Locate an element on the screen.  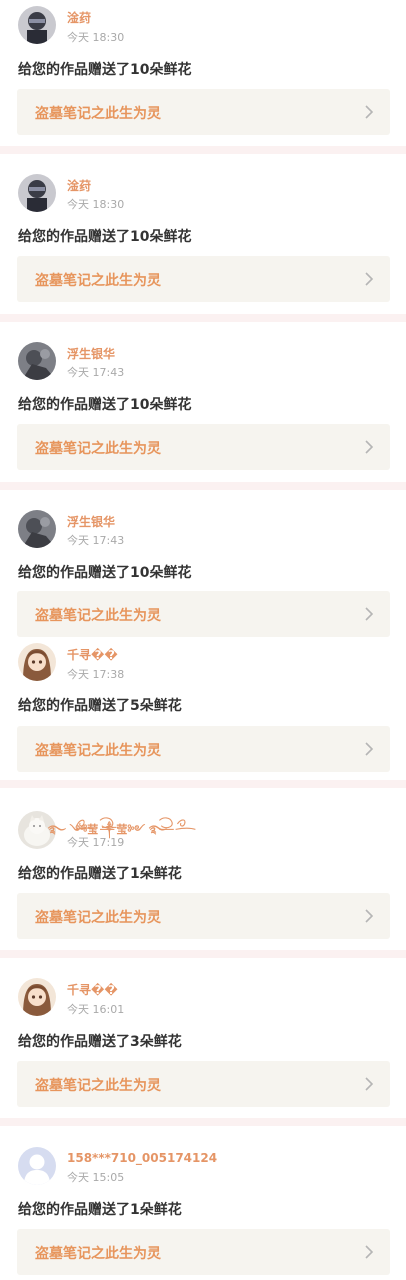
default-user-avatar is located at coordinates (37, 1166).